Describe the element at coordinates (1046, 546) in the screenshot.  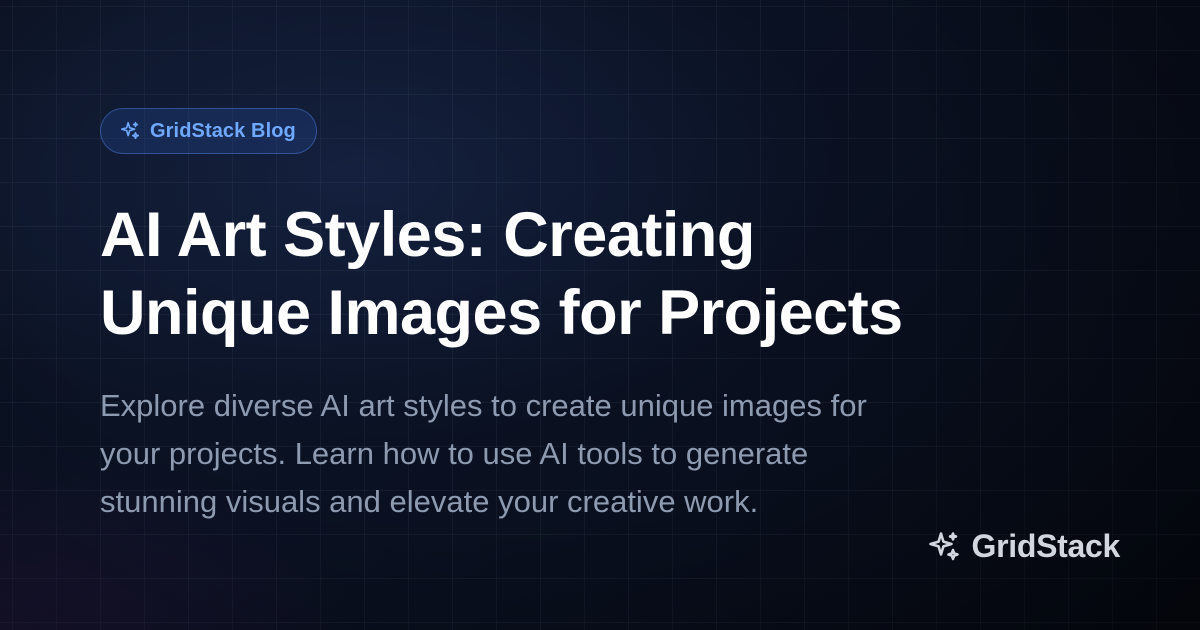
I see `brand-name: GridStack` at that location.